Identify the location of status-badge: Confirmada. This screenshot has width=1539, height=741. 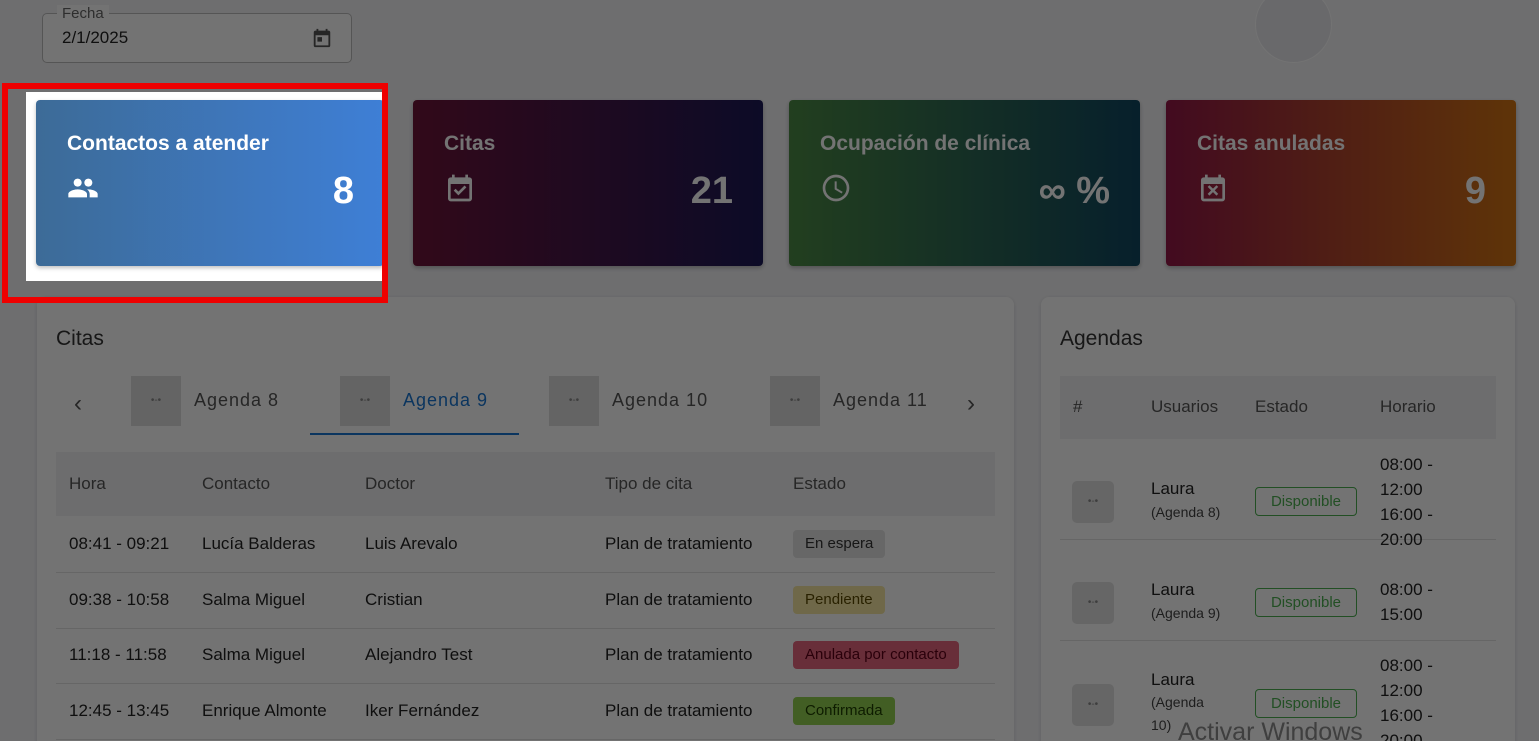
(844, 711).